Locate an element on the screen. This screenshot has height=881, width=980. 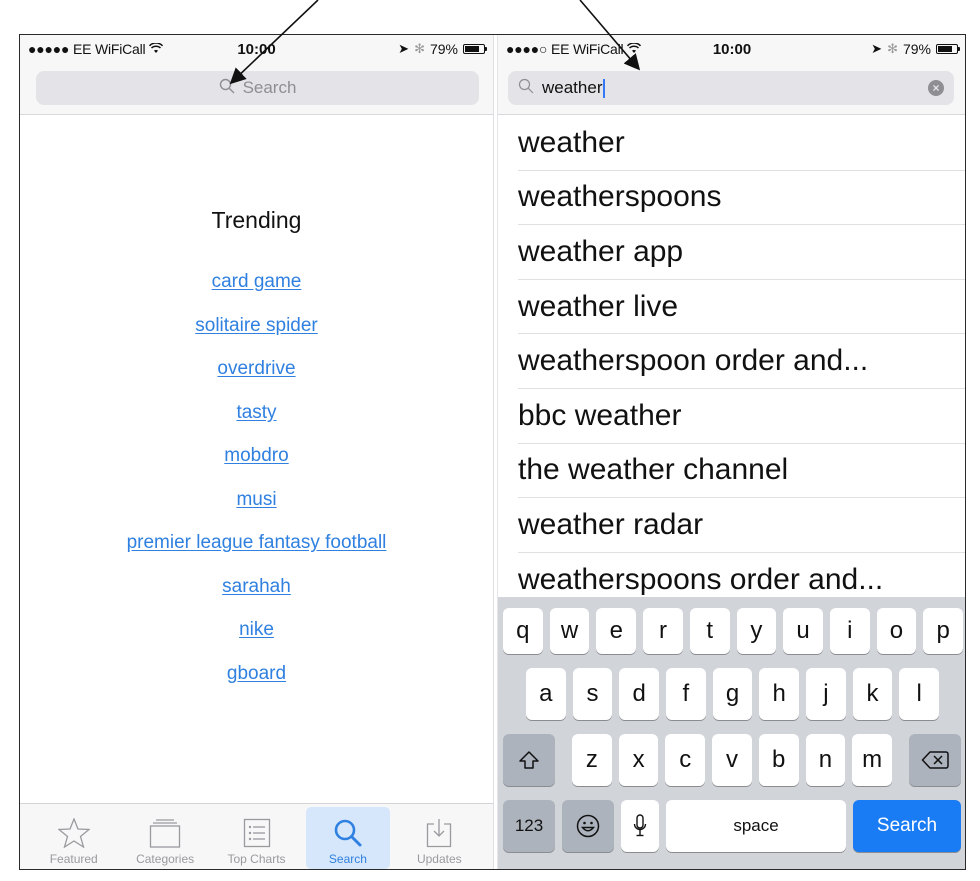
carrier-info: ●●●●○ EE WiFiCall is located at coordinates (688, 49).